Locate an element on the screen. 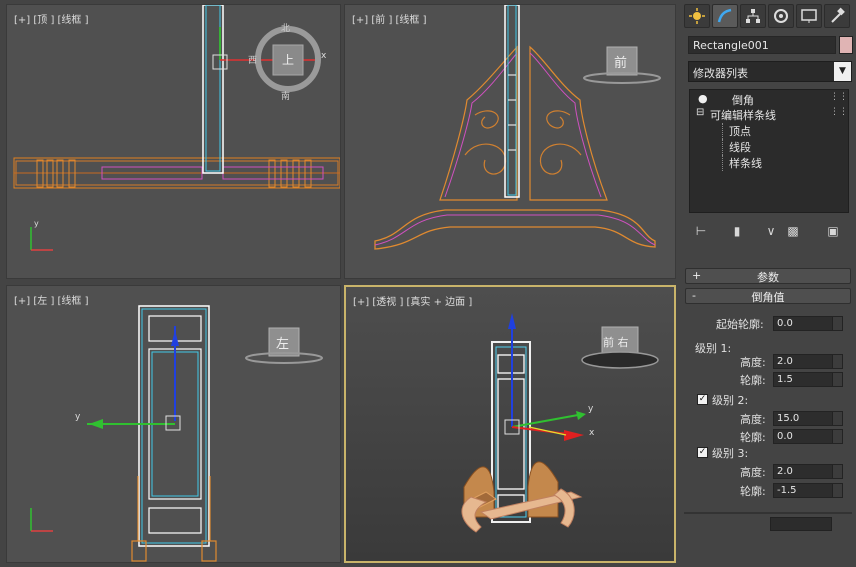  command-panel-tabs is located at coordinates (768, 16).